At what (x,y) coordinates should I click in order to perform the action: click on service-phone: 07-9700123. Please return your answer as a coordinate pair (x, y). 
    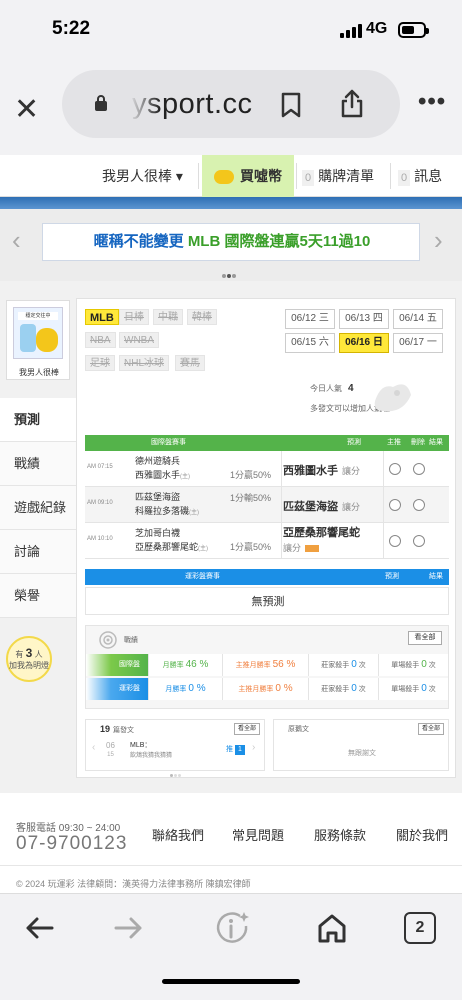
    Looking at the image, I should click on (71, 844).